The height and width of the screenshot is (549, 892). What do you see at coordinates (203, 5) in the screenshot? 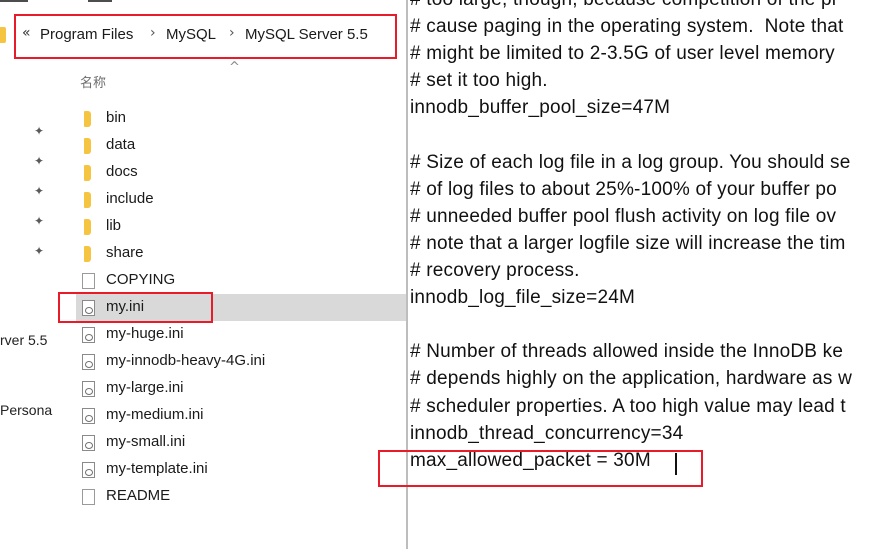
I see `title-strip-fragment` at bounding box center [203, 5].